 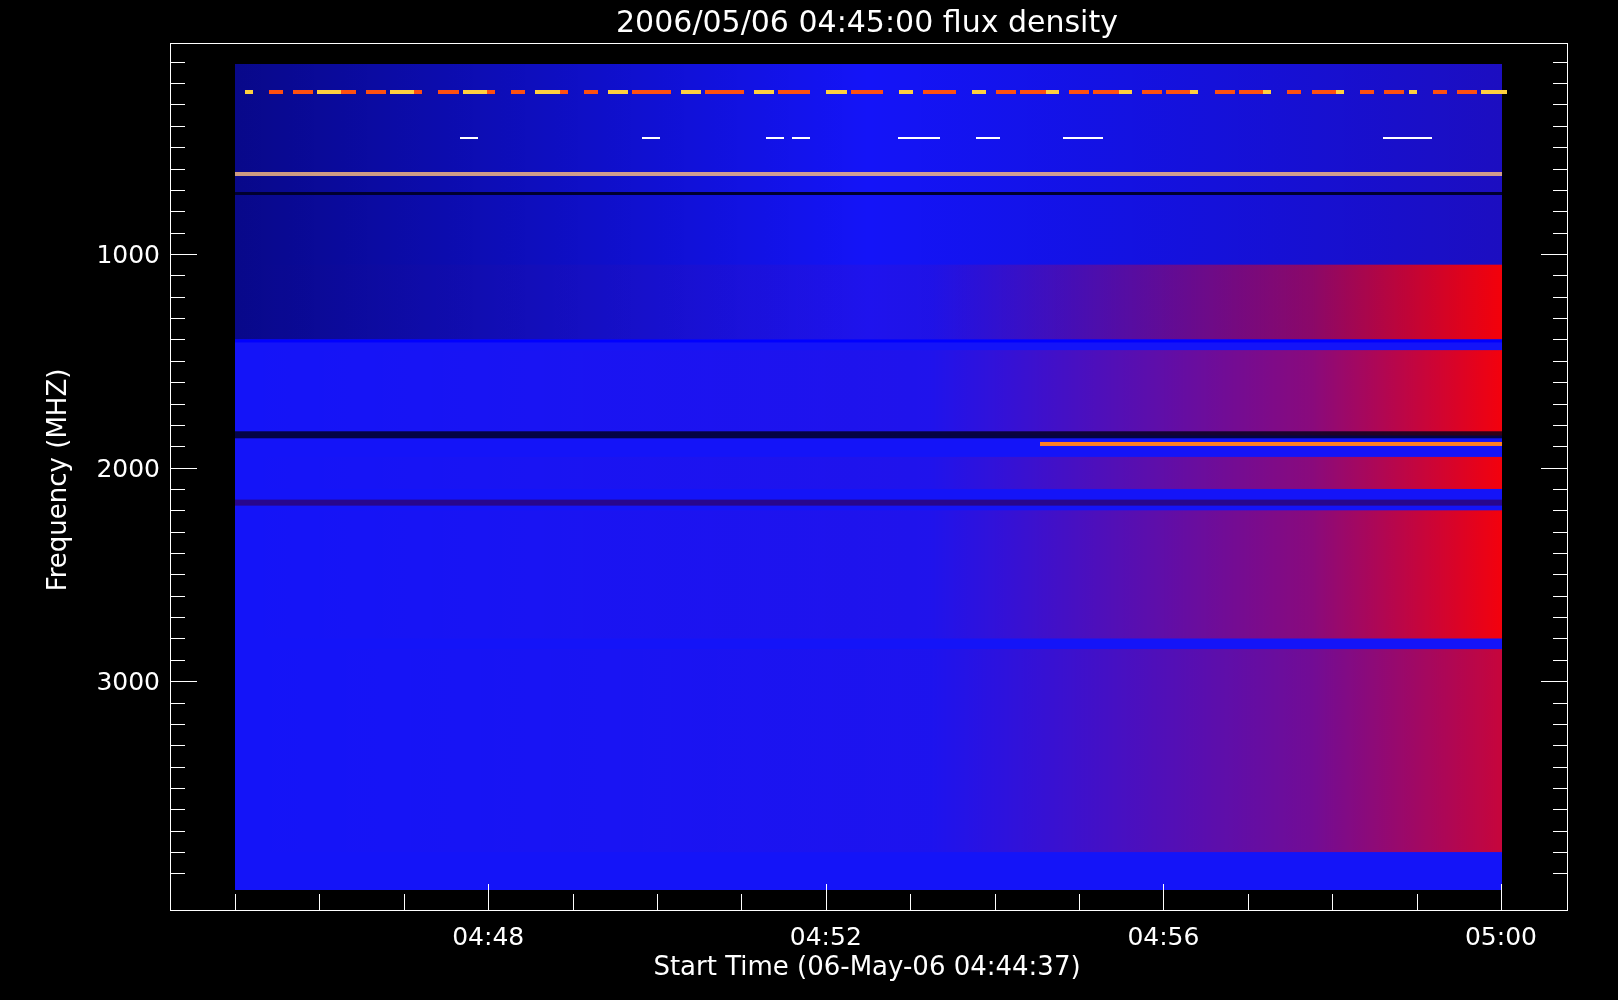 I want to click on x-axis-label: Start Time (06-May-06 04:44:37), so click(x=867, y=966).